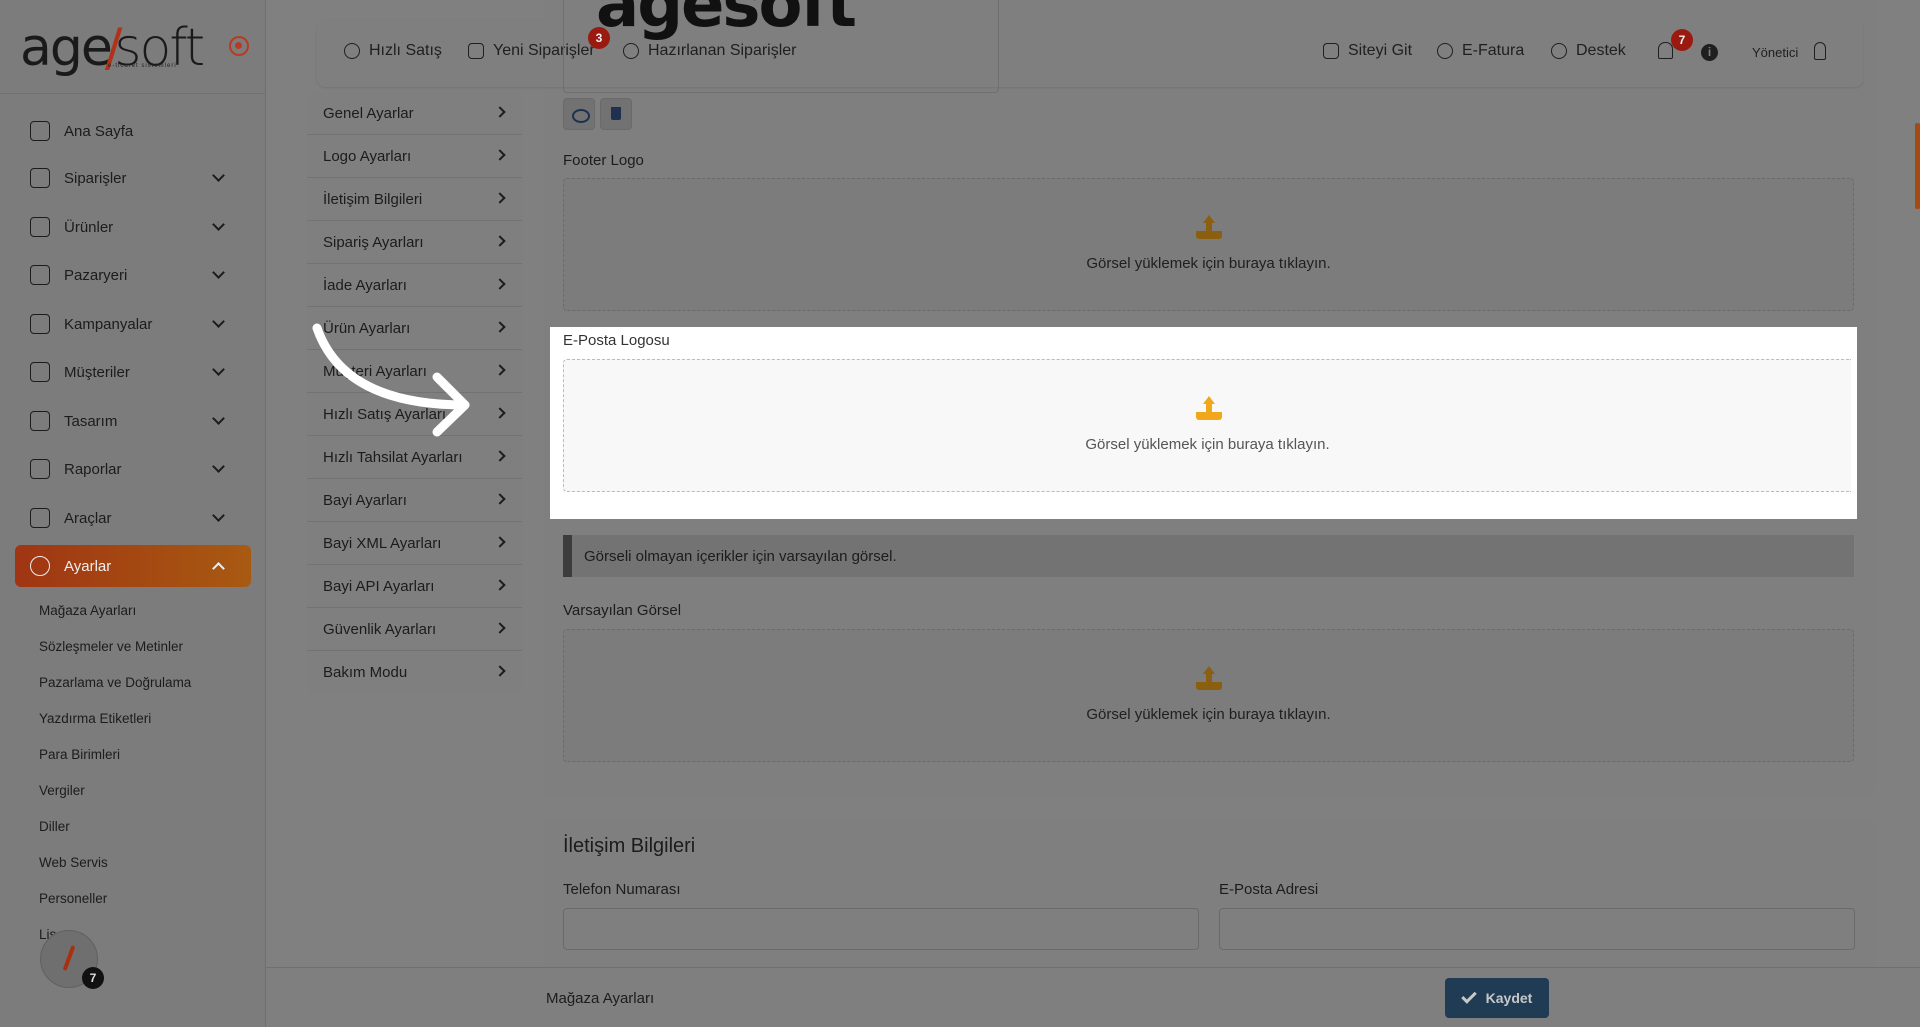 This screenshot has width=1920, height=1027. I want to click on settings-menu-item-guvenlik: Güvenlik Ayarları, so click(414, 629).